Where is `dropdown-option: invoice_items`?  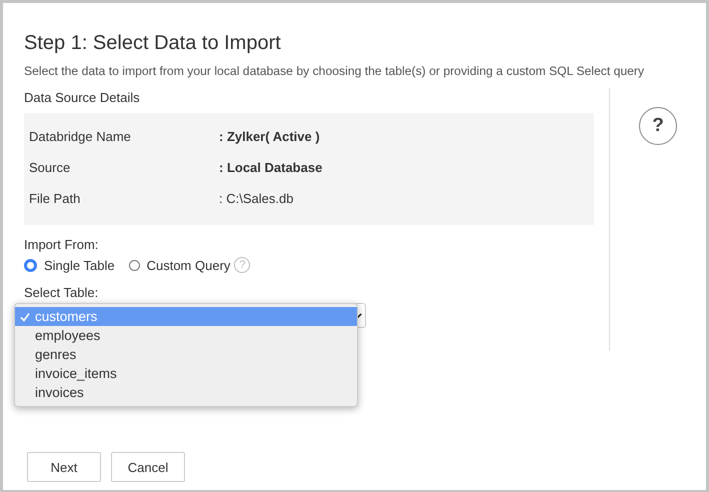
dropdown-option: invoice_items is located at coordinates (186, 373).